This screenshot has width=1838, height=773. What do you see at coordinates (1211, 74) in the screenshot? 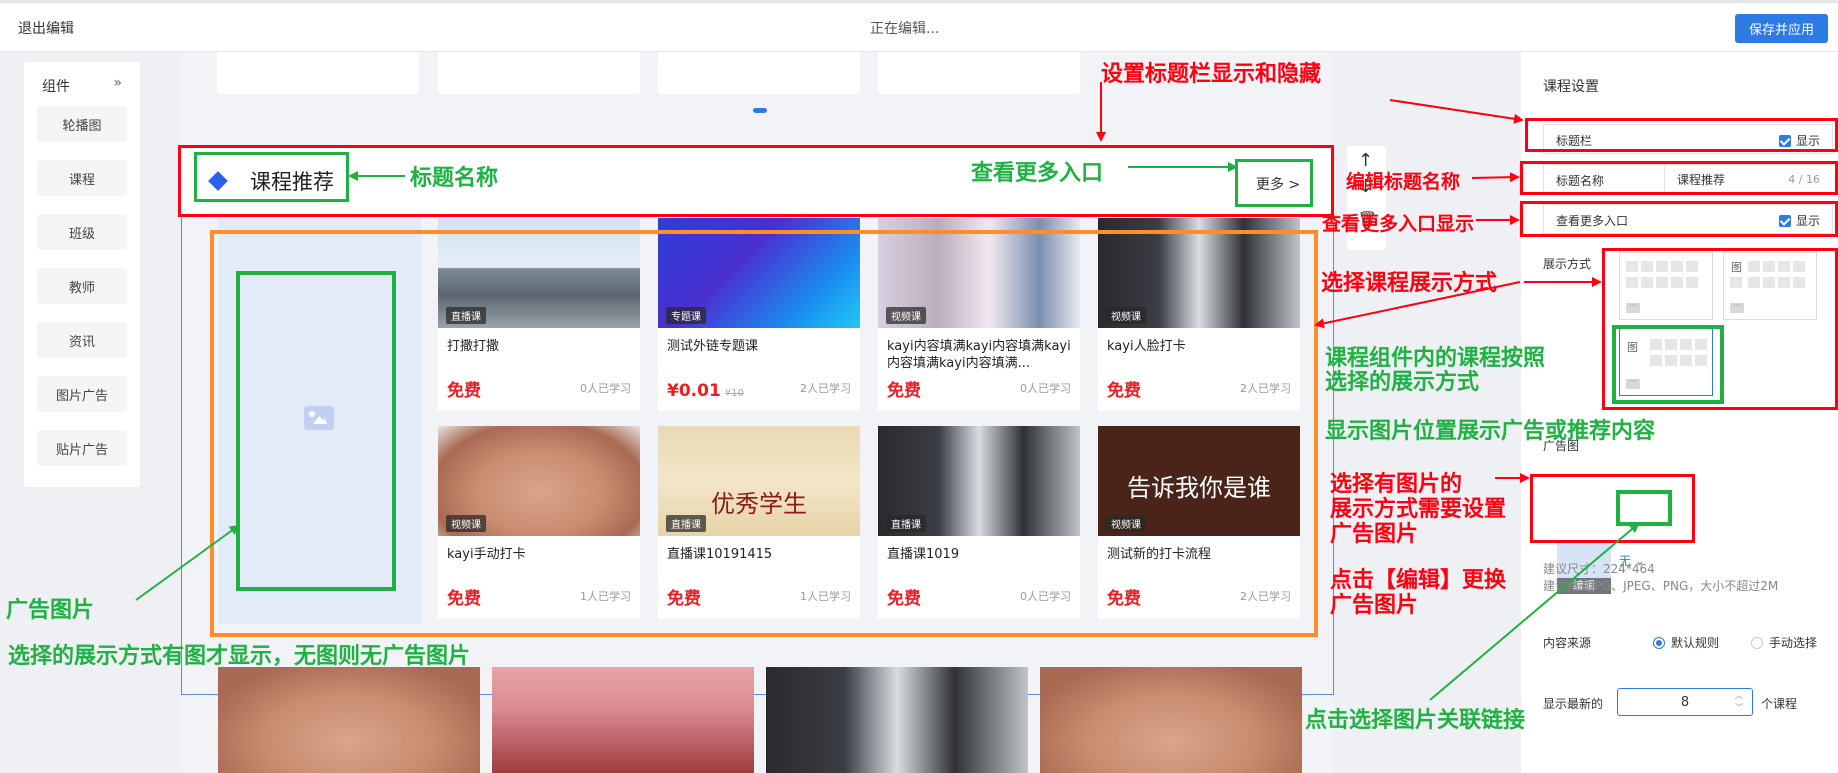
I see `annotation-title-bar-toggle: 设置标题栏显示和隐藏` at bounding box center [1211, 74].